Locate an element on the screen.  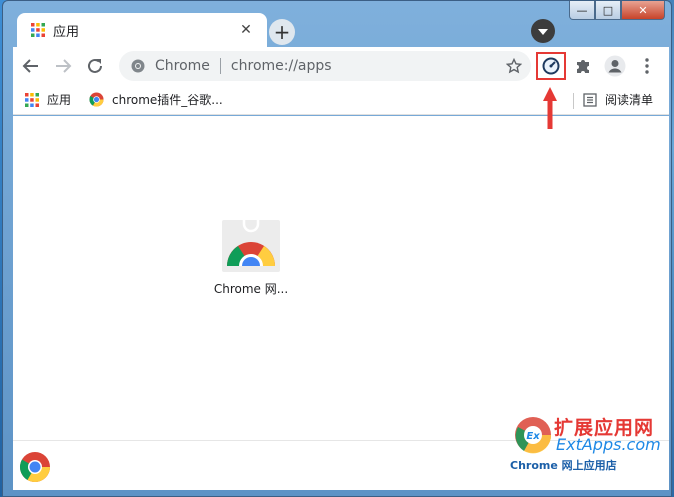
bookmarks-divider is located at coordinates (573, 101).